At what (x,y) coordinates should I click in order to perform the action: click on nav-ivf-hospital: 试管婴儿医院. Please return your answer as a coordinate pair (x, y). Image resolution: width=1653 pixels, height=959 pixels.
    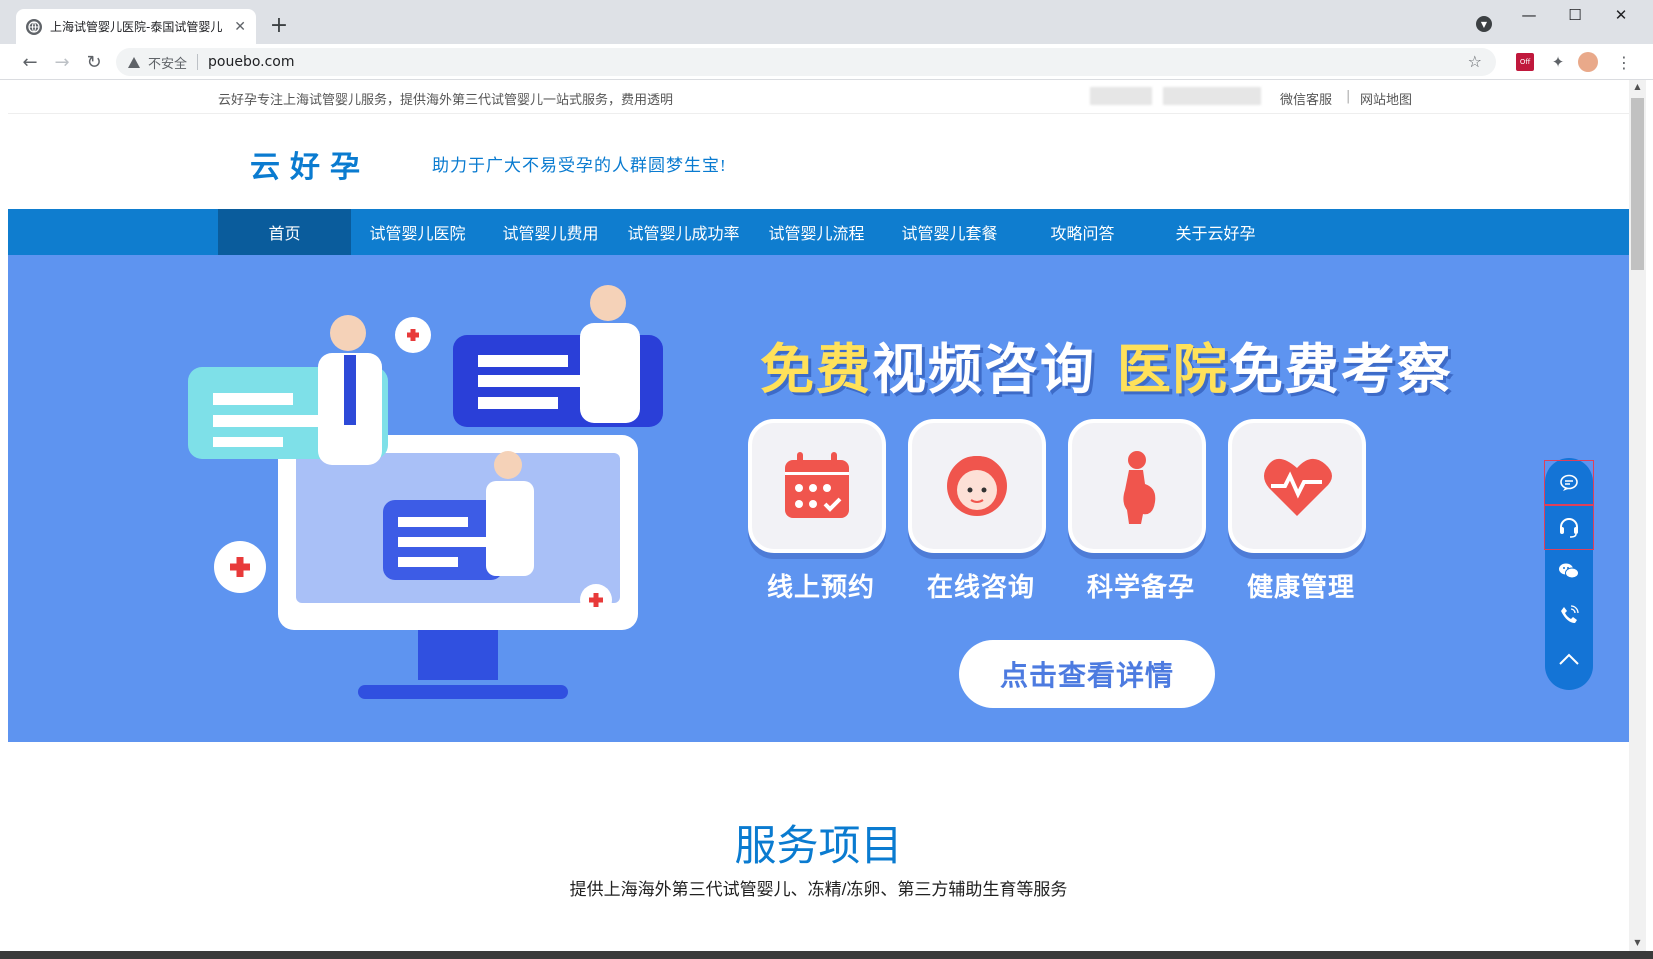
    Looking at the image, I should click on (417, 232).